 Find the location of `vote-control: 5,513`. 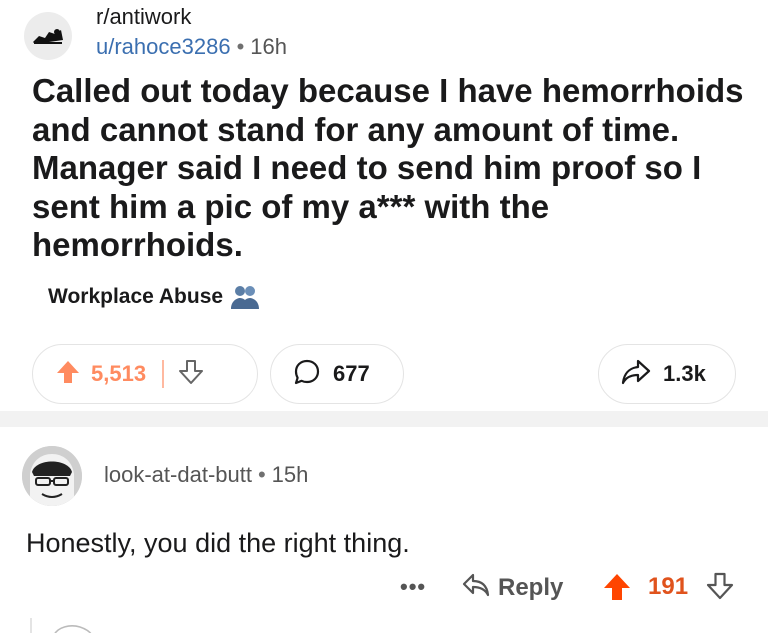

vote-control: 5,513 is located at coordinates (145, 374).